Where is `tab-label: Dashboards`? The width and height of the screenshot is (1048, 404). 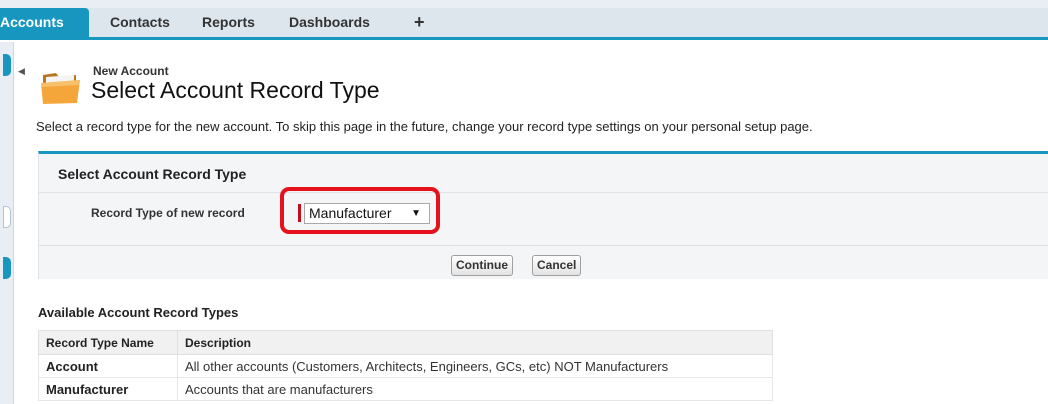
tab-label: Dashboards is located at coordinates (329, 22).